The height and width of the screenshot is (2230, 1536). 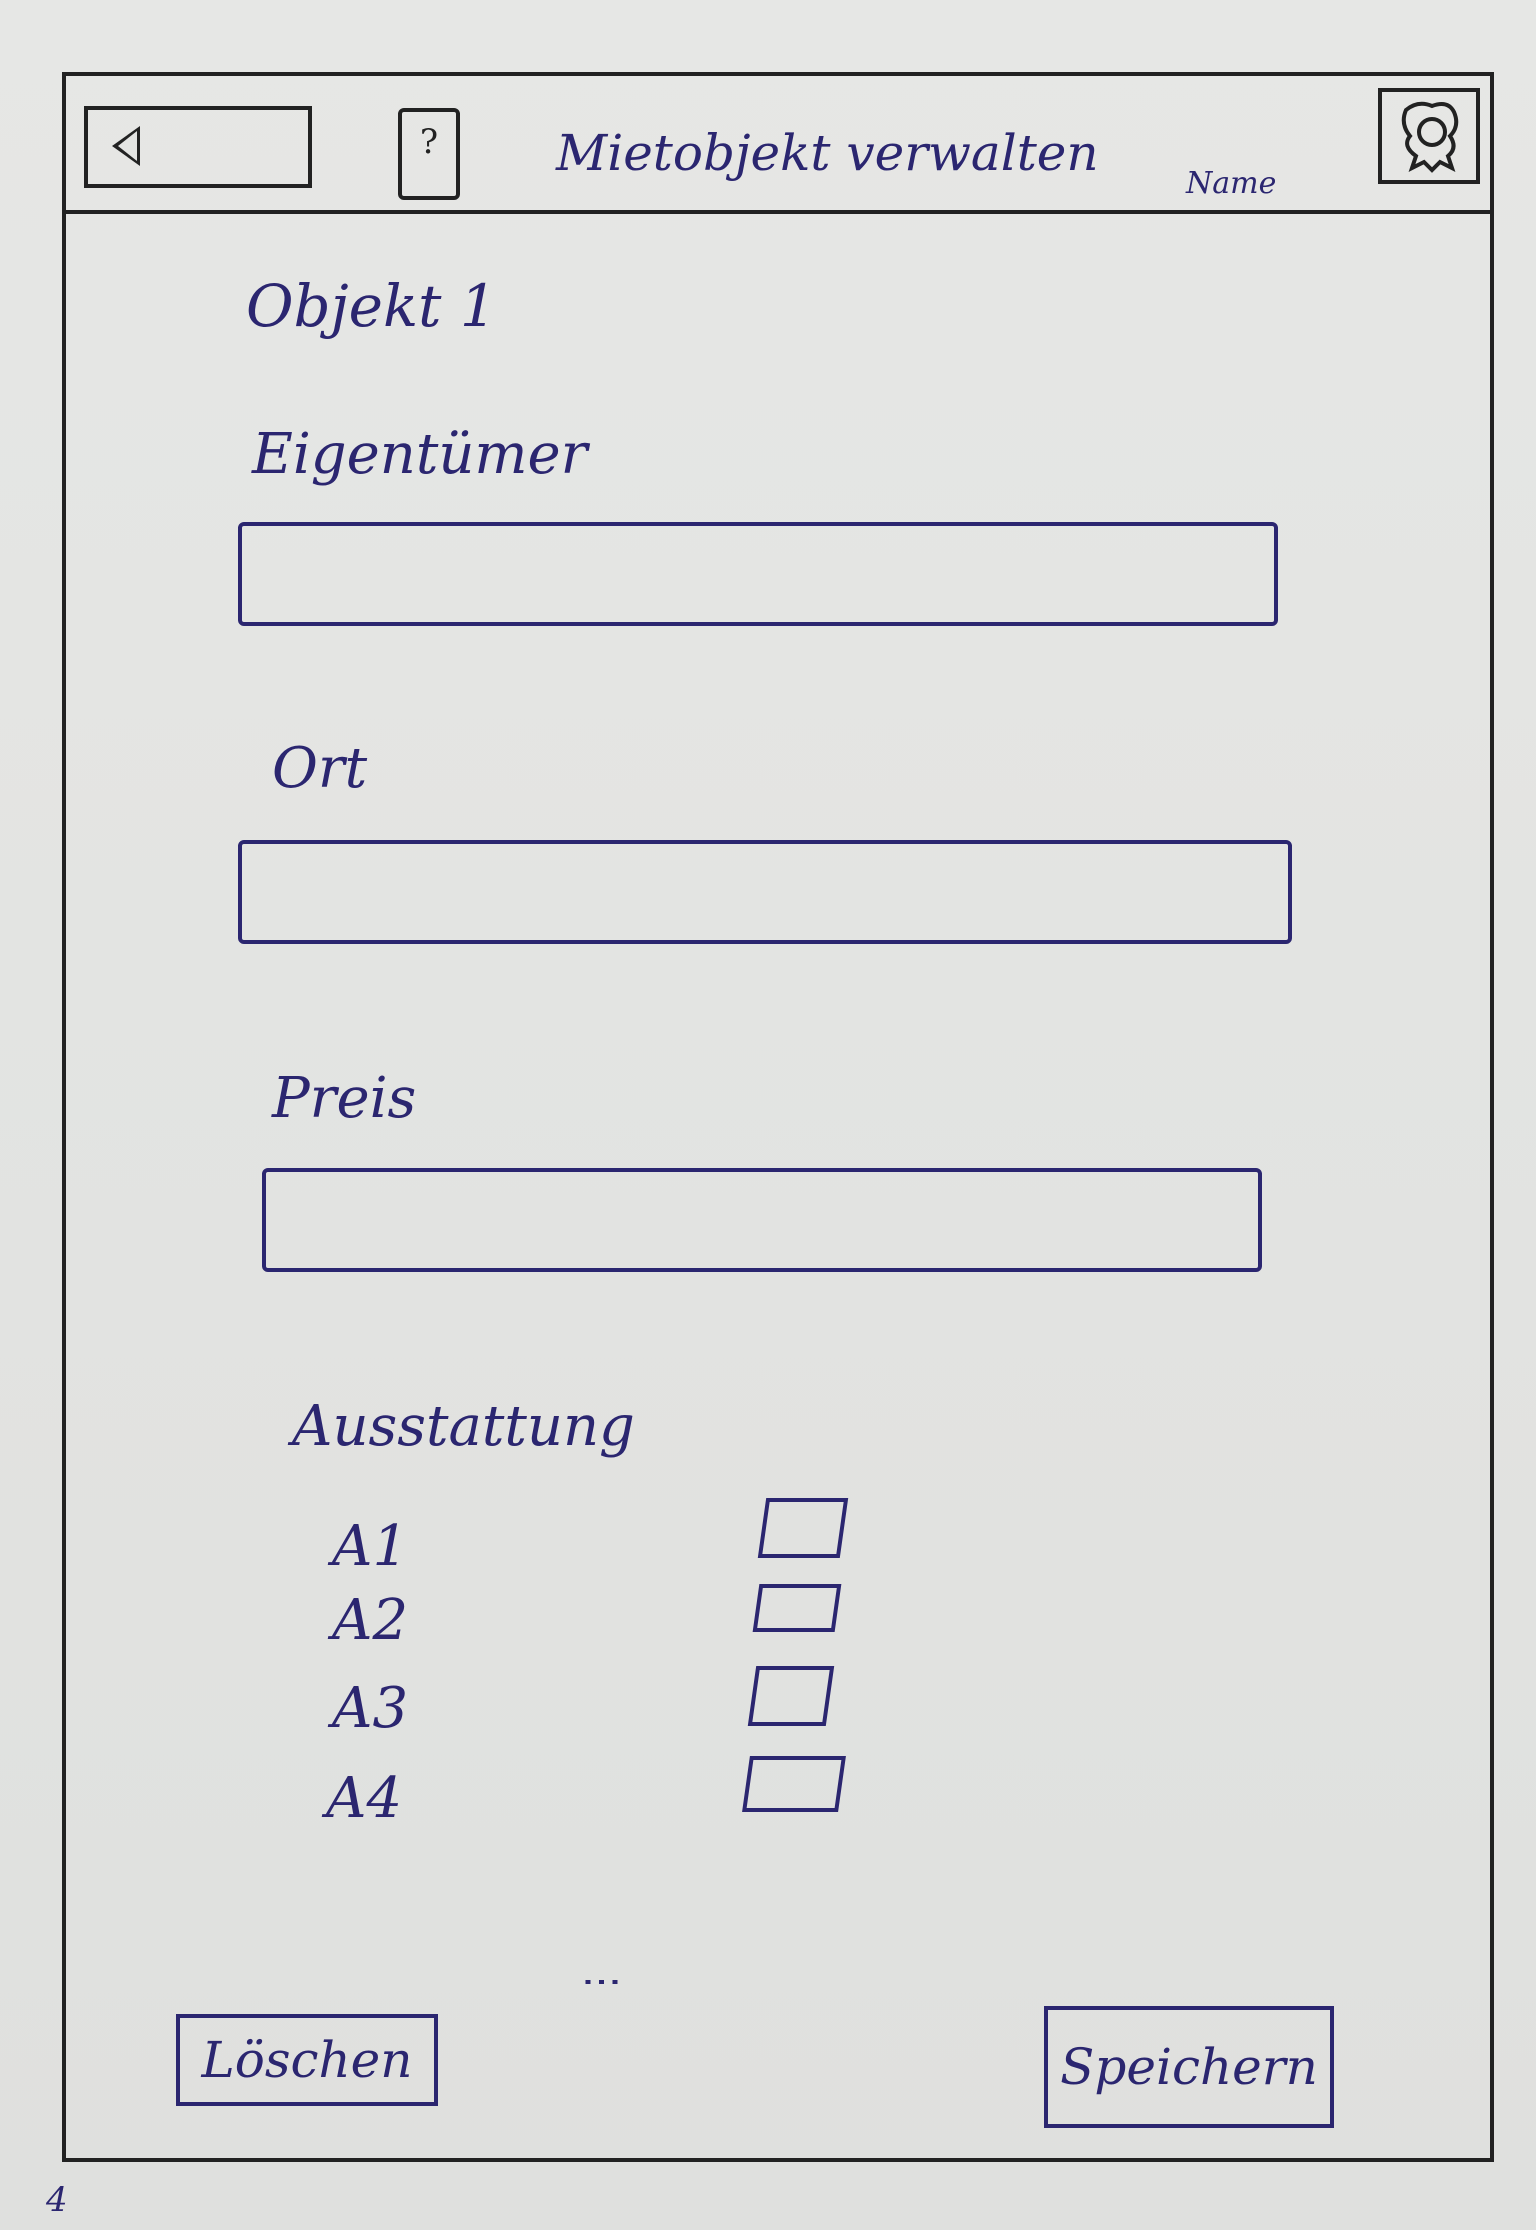 I want to click on owner-label: Eigentümer, so click(x=420, y=454).